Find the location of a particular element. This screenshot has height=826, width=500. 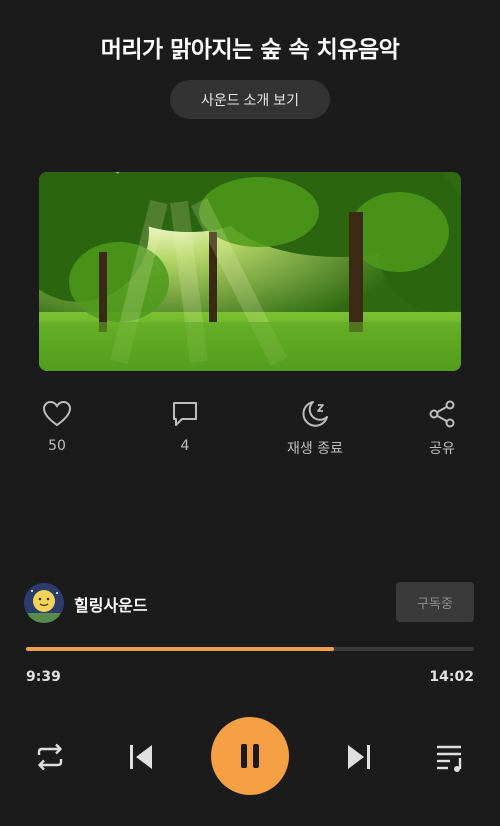

playlist-icon is located at coordinates (449, 758).